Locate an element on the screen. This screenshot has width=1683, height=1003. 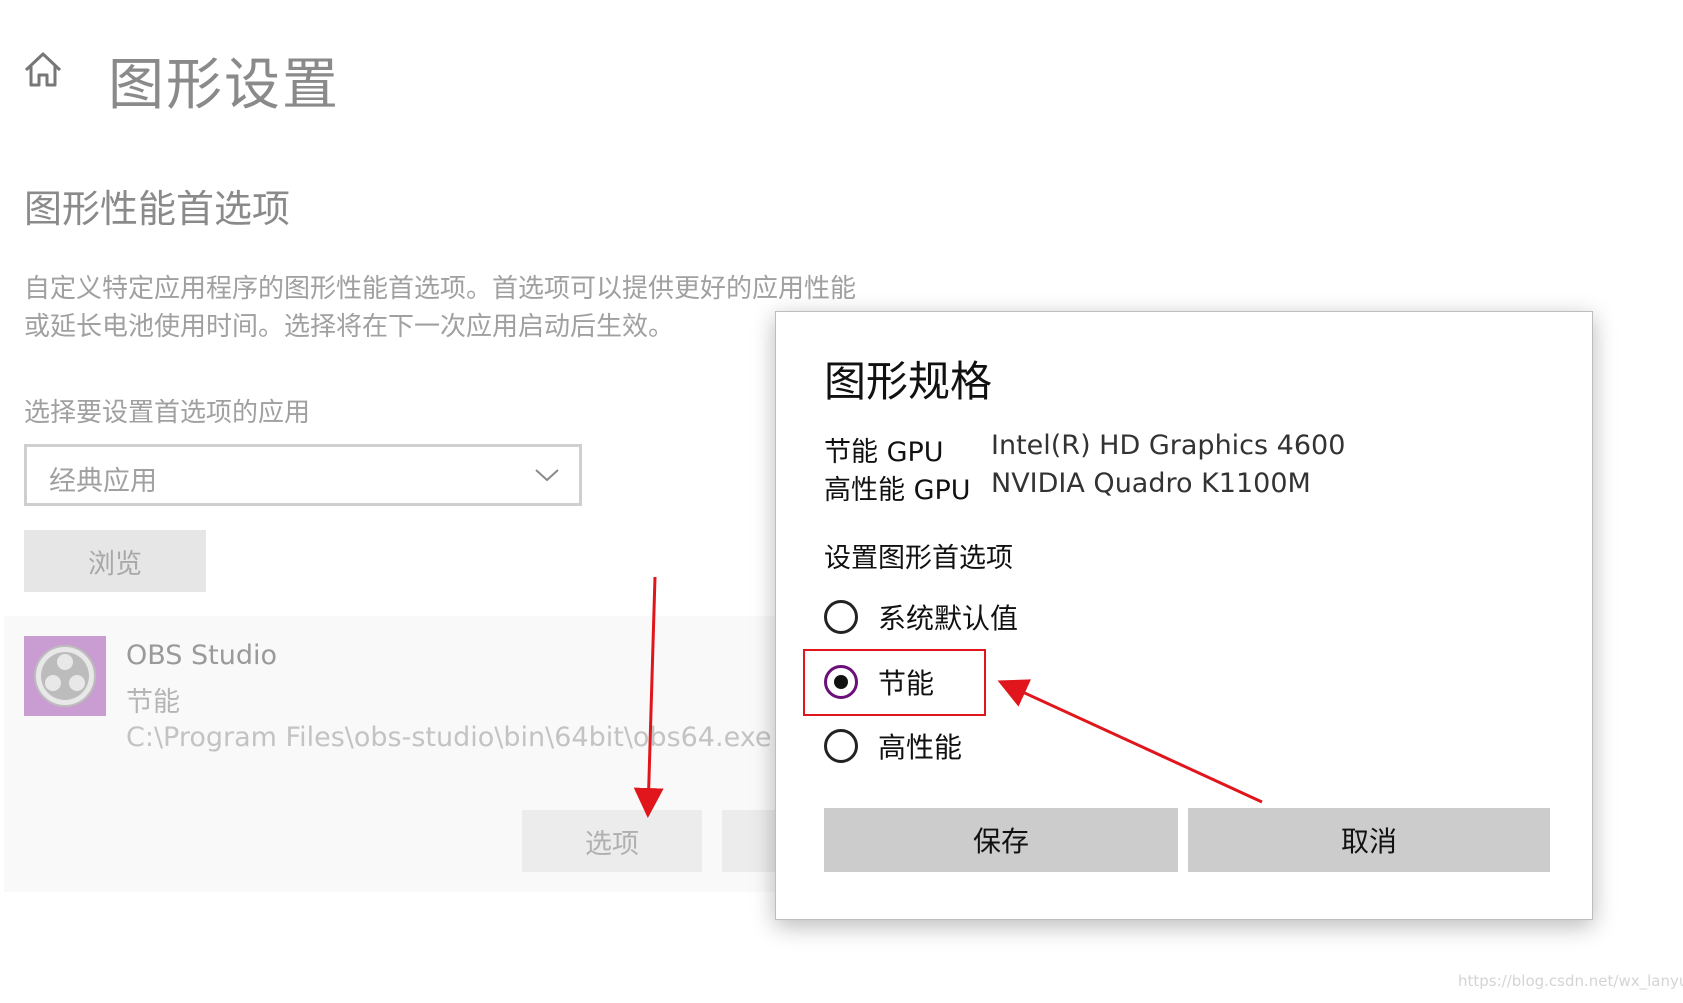
power-saving-gpu-value: Intel(R) HD Graphics 4600 is located at coordinates (1168, 445).